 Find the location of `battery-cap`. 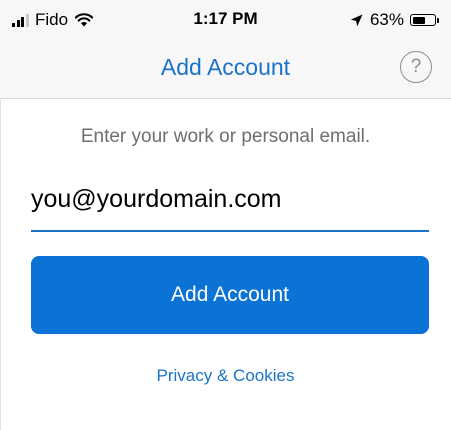

battery-cap is located at coordinates (438, 20).